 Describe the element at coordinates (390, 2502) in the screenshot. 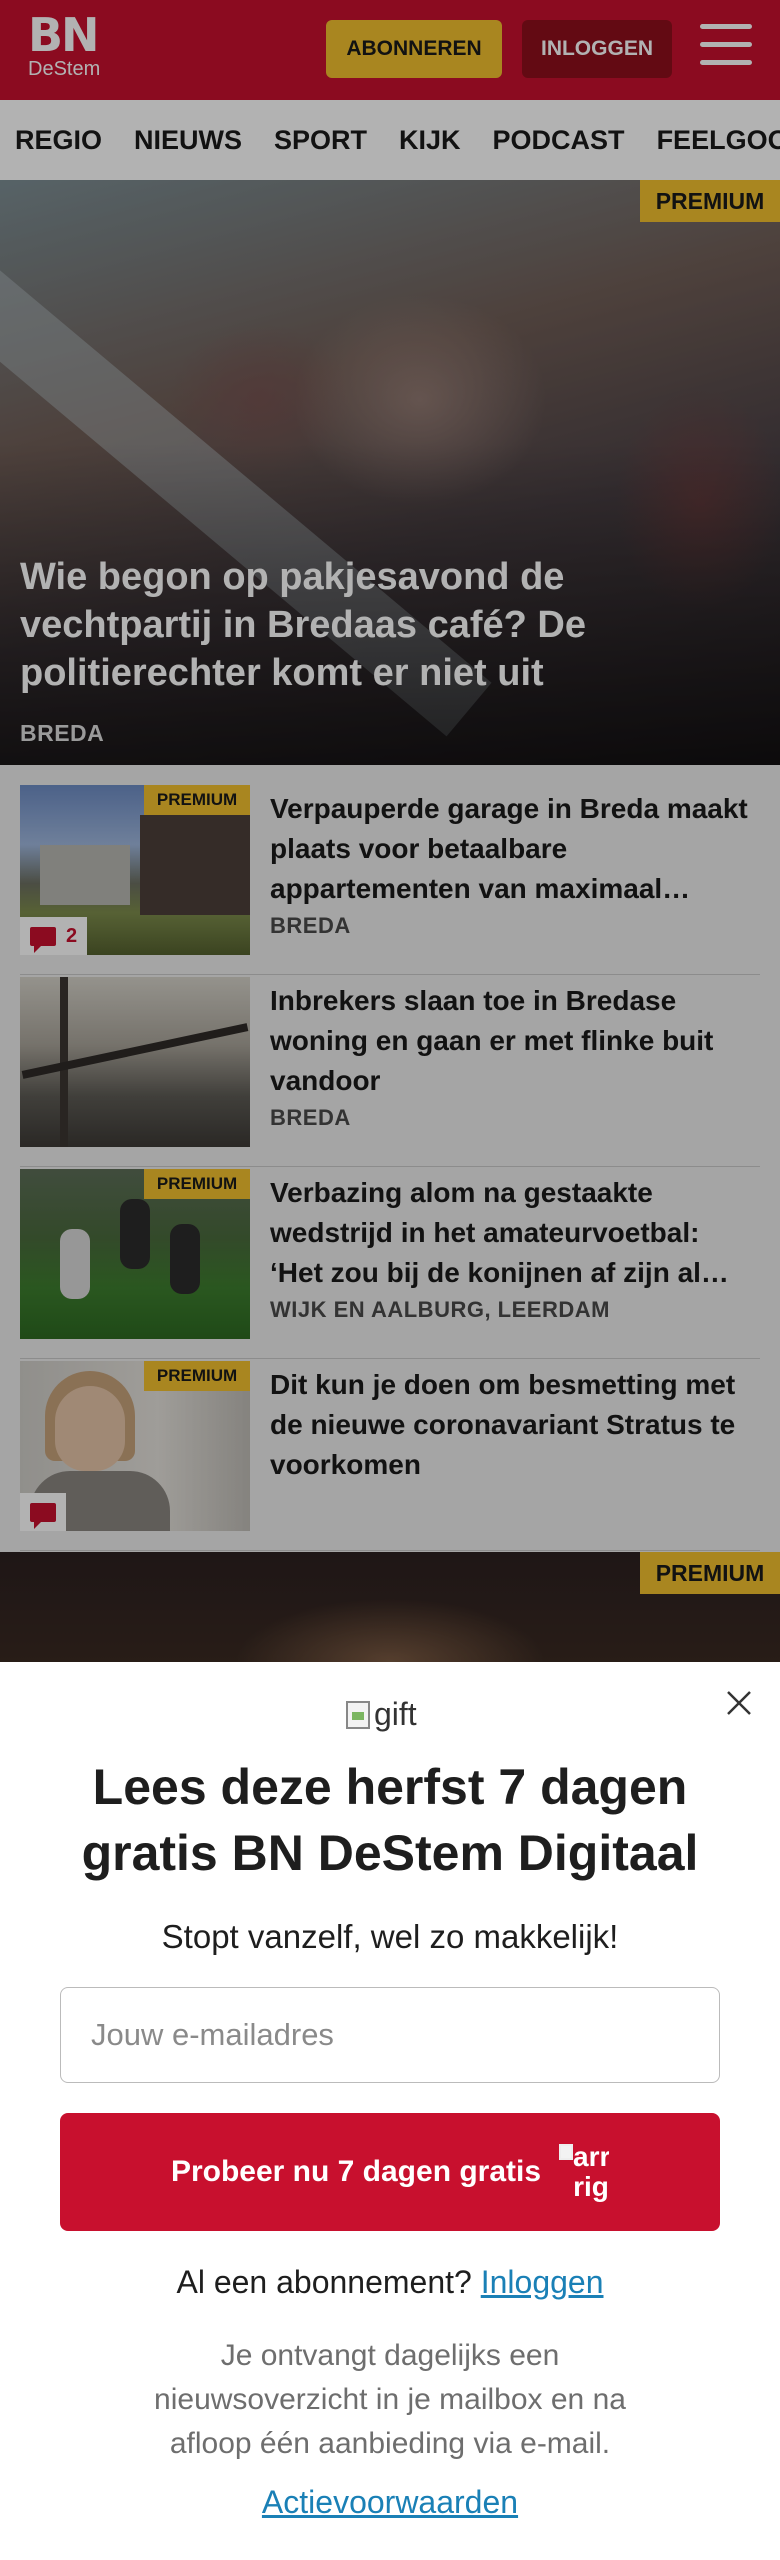

I see `terms-link: Actievoorwaarden` at that location.